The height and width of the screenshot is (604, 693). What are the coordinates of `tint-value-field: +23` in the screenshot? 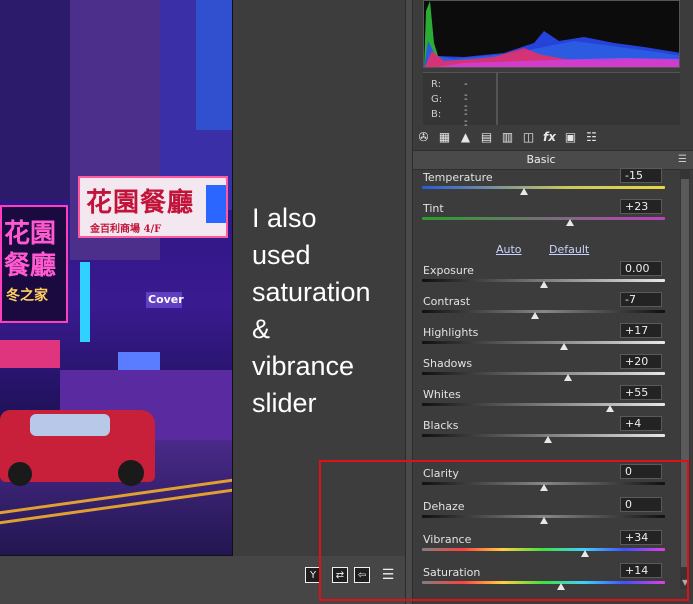 It's located at (641, 206).